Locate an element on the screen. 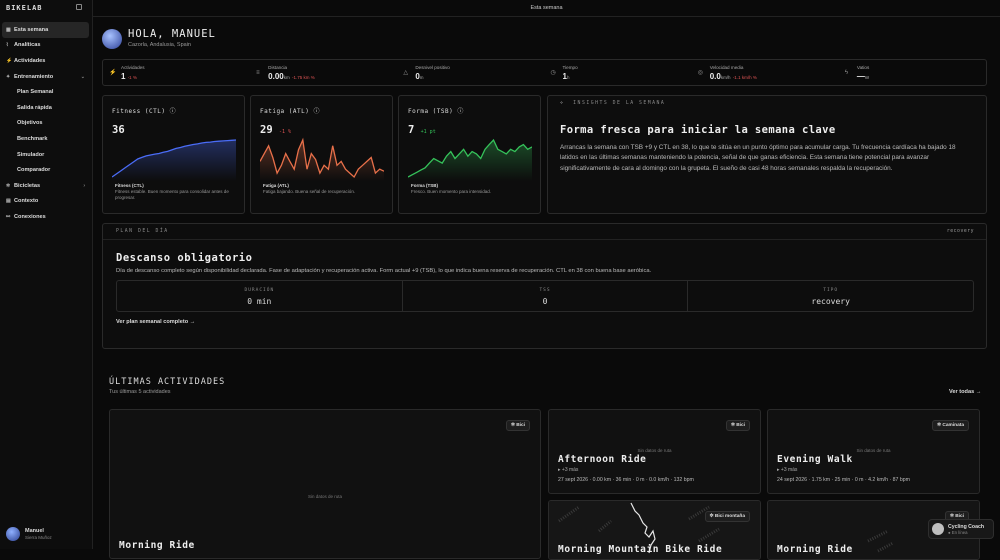  stat-unit: h is located at coordinates (568, 77).